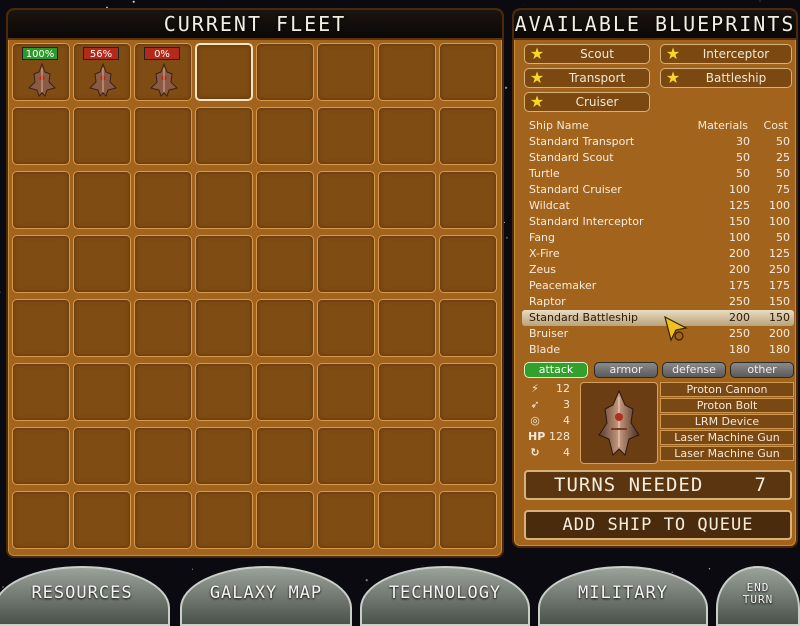  Describe the element at coordinates (559, 125) in the screenshot. I see `header-ship-name: Ship Name` at that location.